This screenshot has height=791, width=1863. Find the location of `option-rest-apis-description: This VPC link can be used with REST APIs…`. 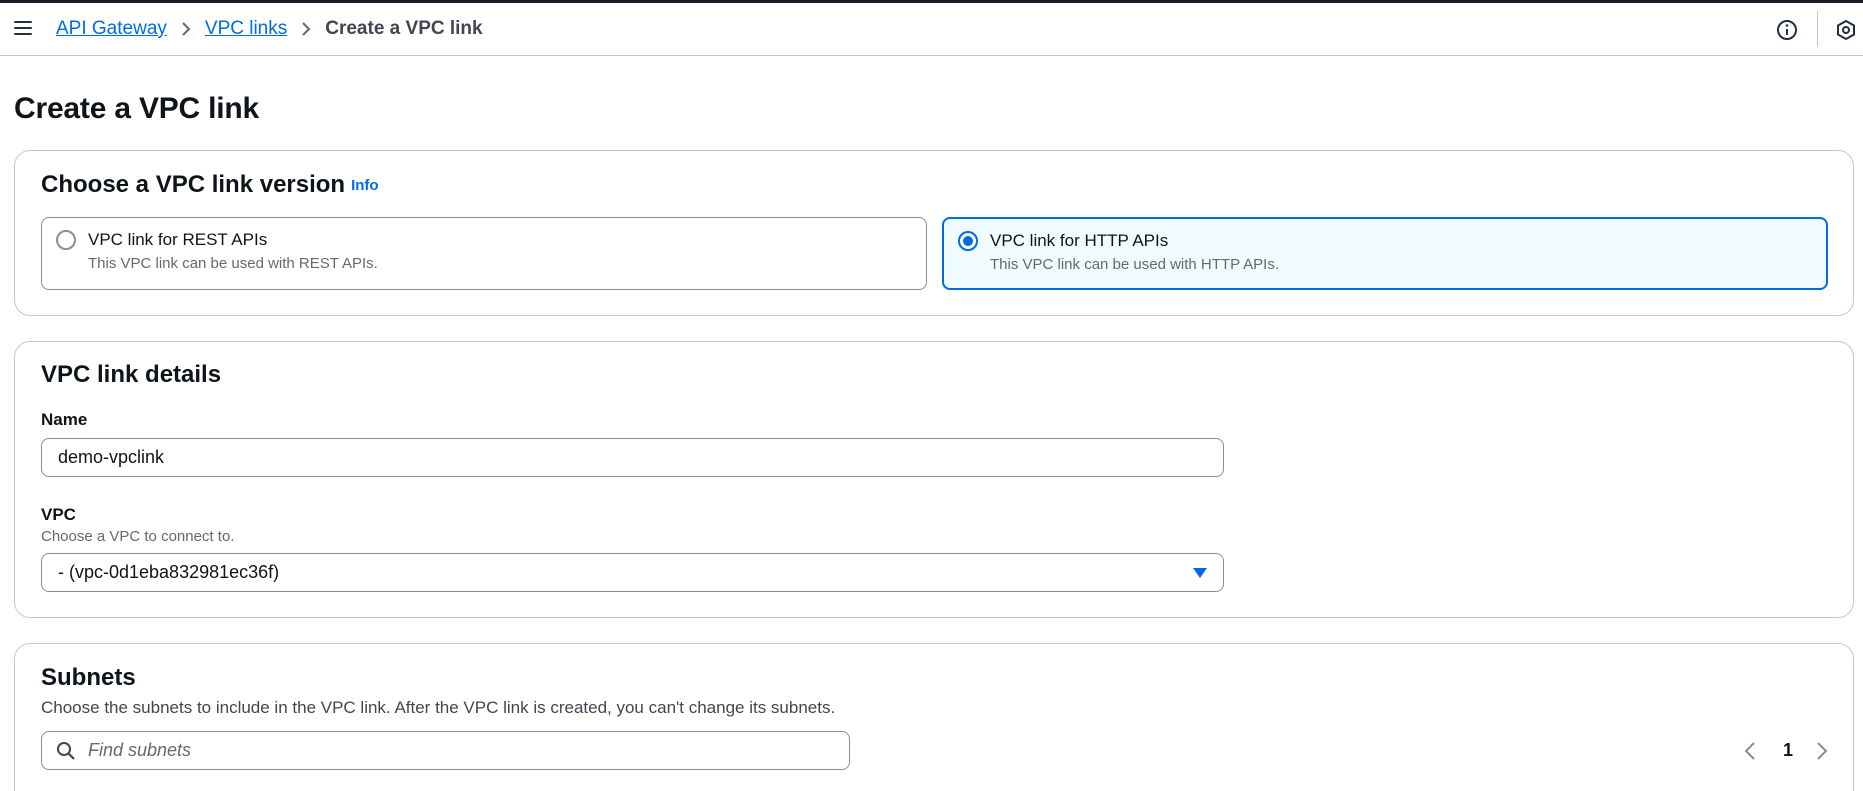

option-rest-apis-description: This VPC link can be used with REST APIs… is located at coordinates (233, 263).